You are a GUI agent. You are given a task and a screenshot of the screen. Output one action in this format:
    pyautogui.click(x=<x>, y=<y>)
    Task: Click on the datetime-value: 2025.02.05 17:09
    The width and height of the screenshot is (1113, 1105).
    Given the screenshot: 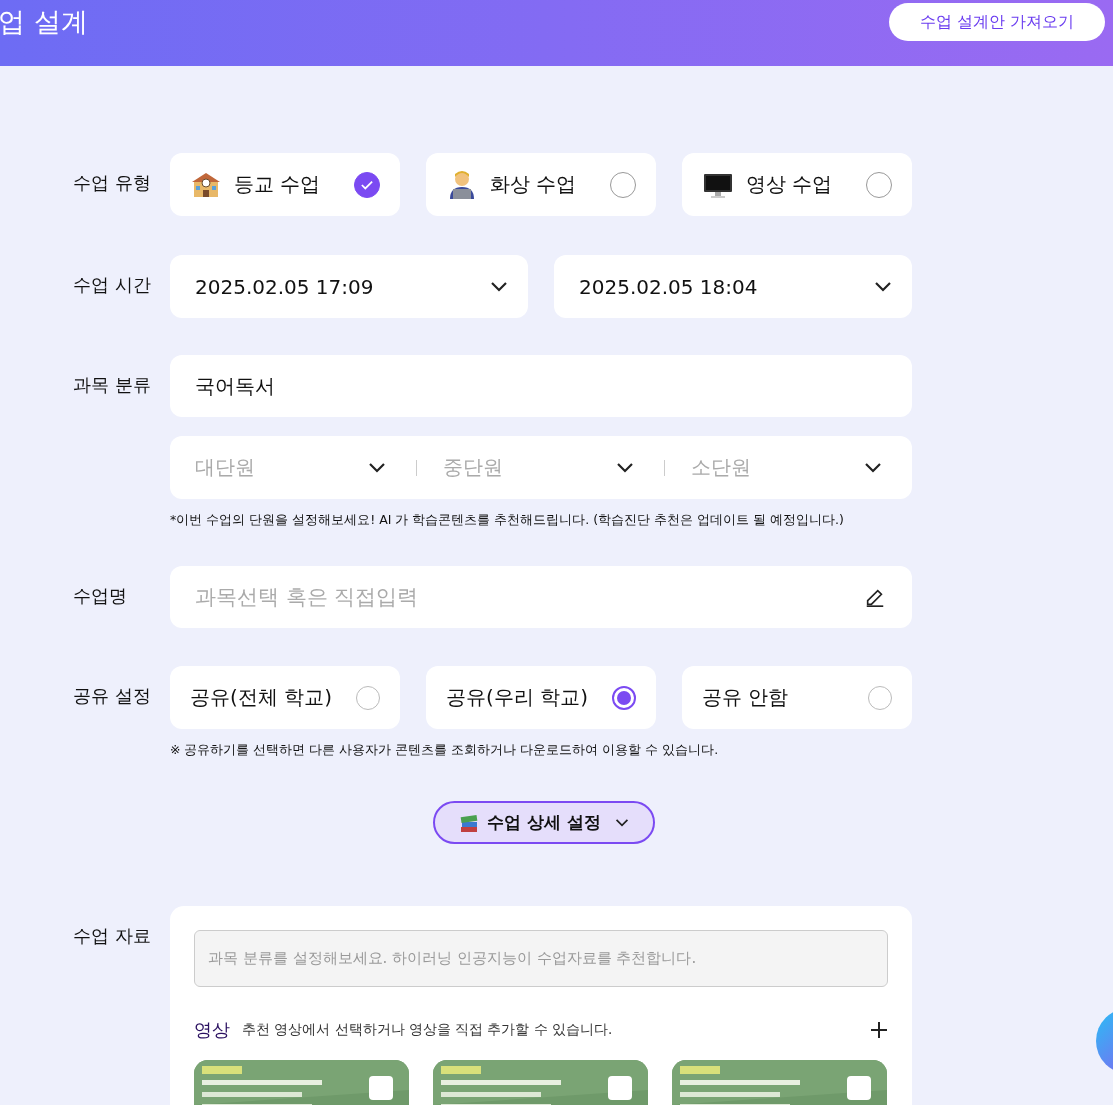 What is the action you would take?
    pyautogui.click(x=284, y=286)
    